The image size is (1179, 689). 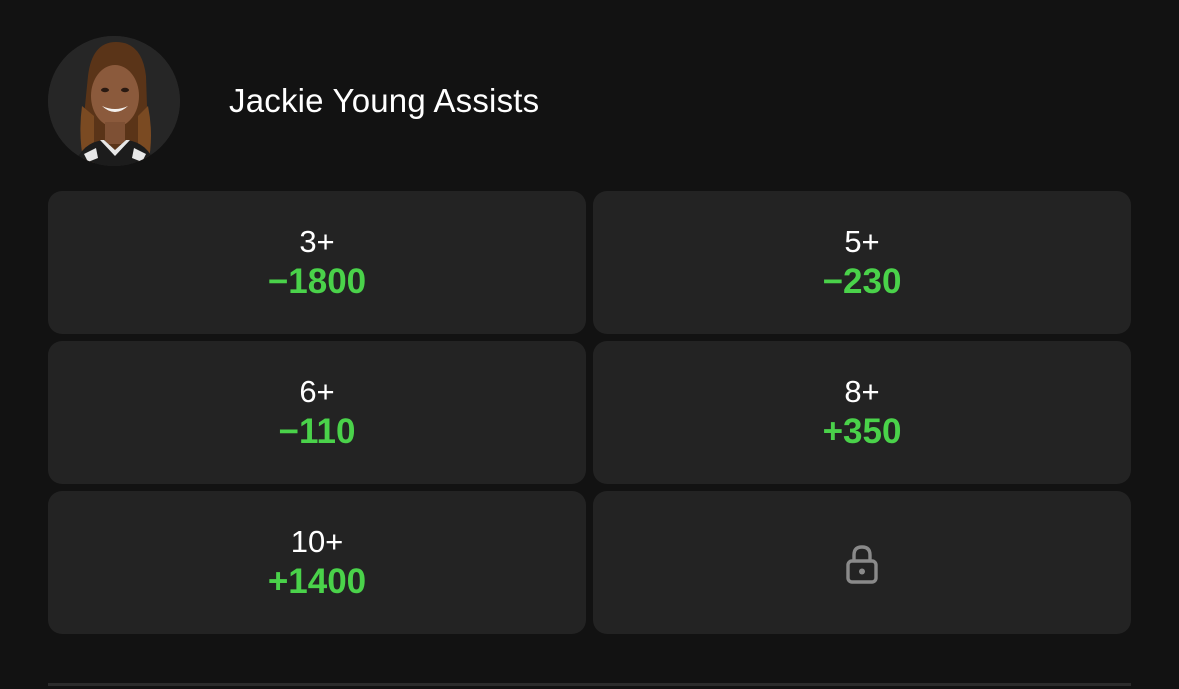 I want to click on odds-option-3-plus: 3+ −1800, so click(x=317, y=262).